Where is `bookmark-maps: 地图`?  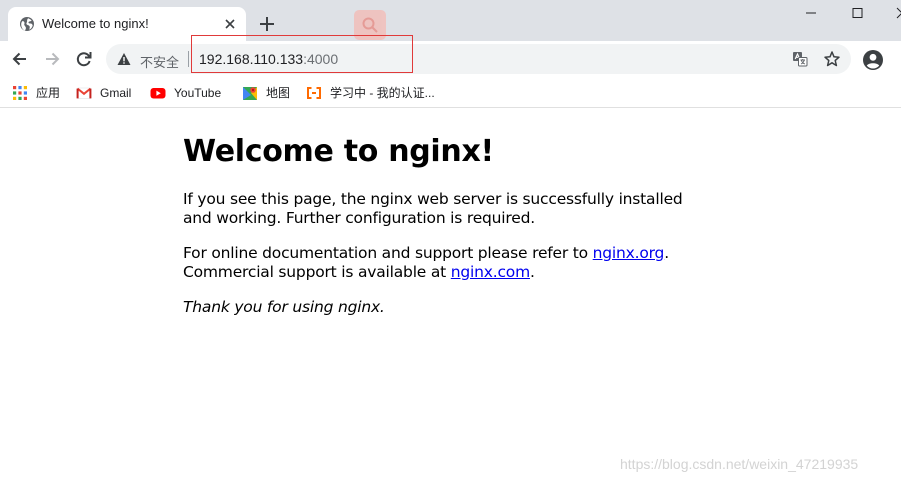
bookmark-maps: 地图 is located at coordinates (266, 92).